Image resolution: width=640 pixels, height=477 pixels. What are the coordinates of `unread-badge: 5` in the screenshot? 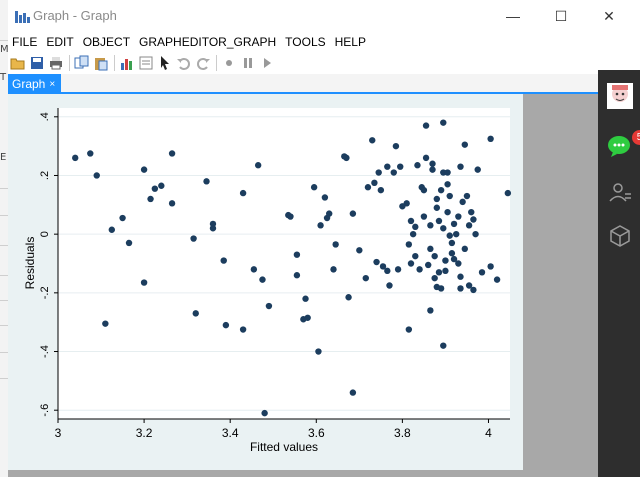 It's located at (636, 137).